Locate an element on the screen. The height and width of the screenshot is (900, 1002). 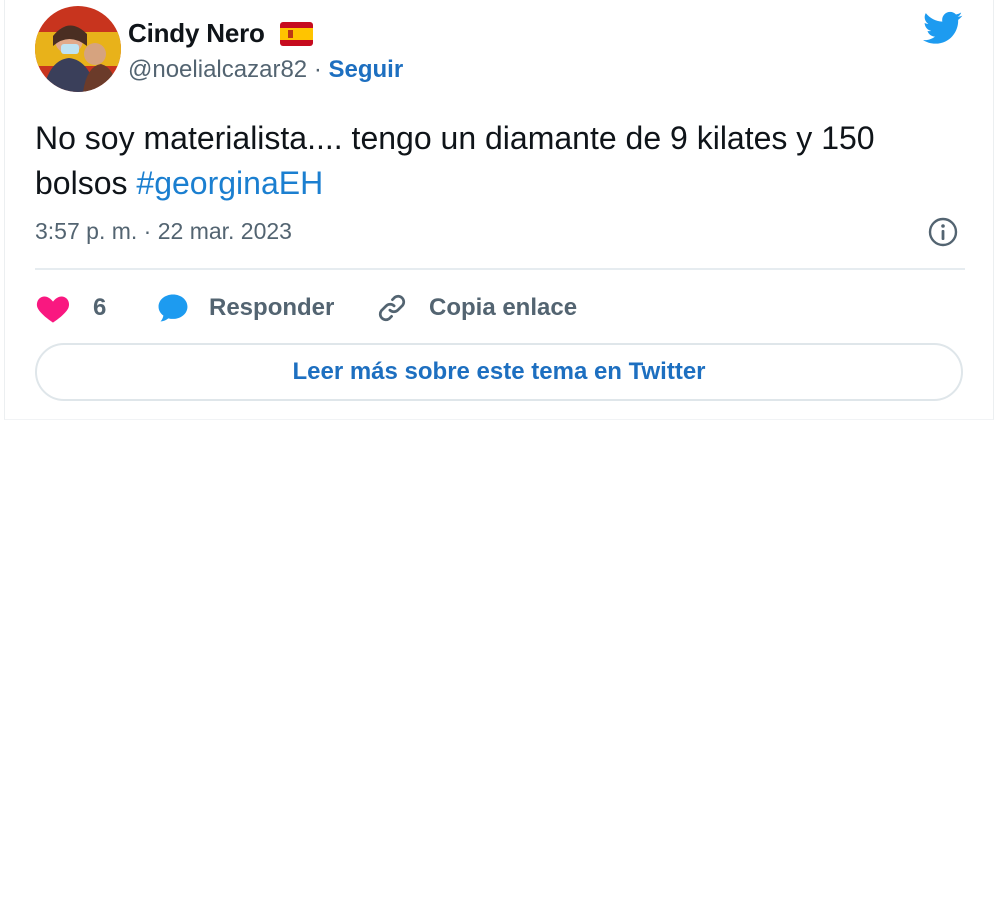
link-icon is located at coordinates (392, 308).